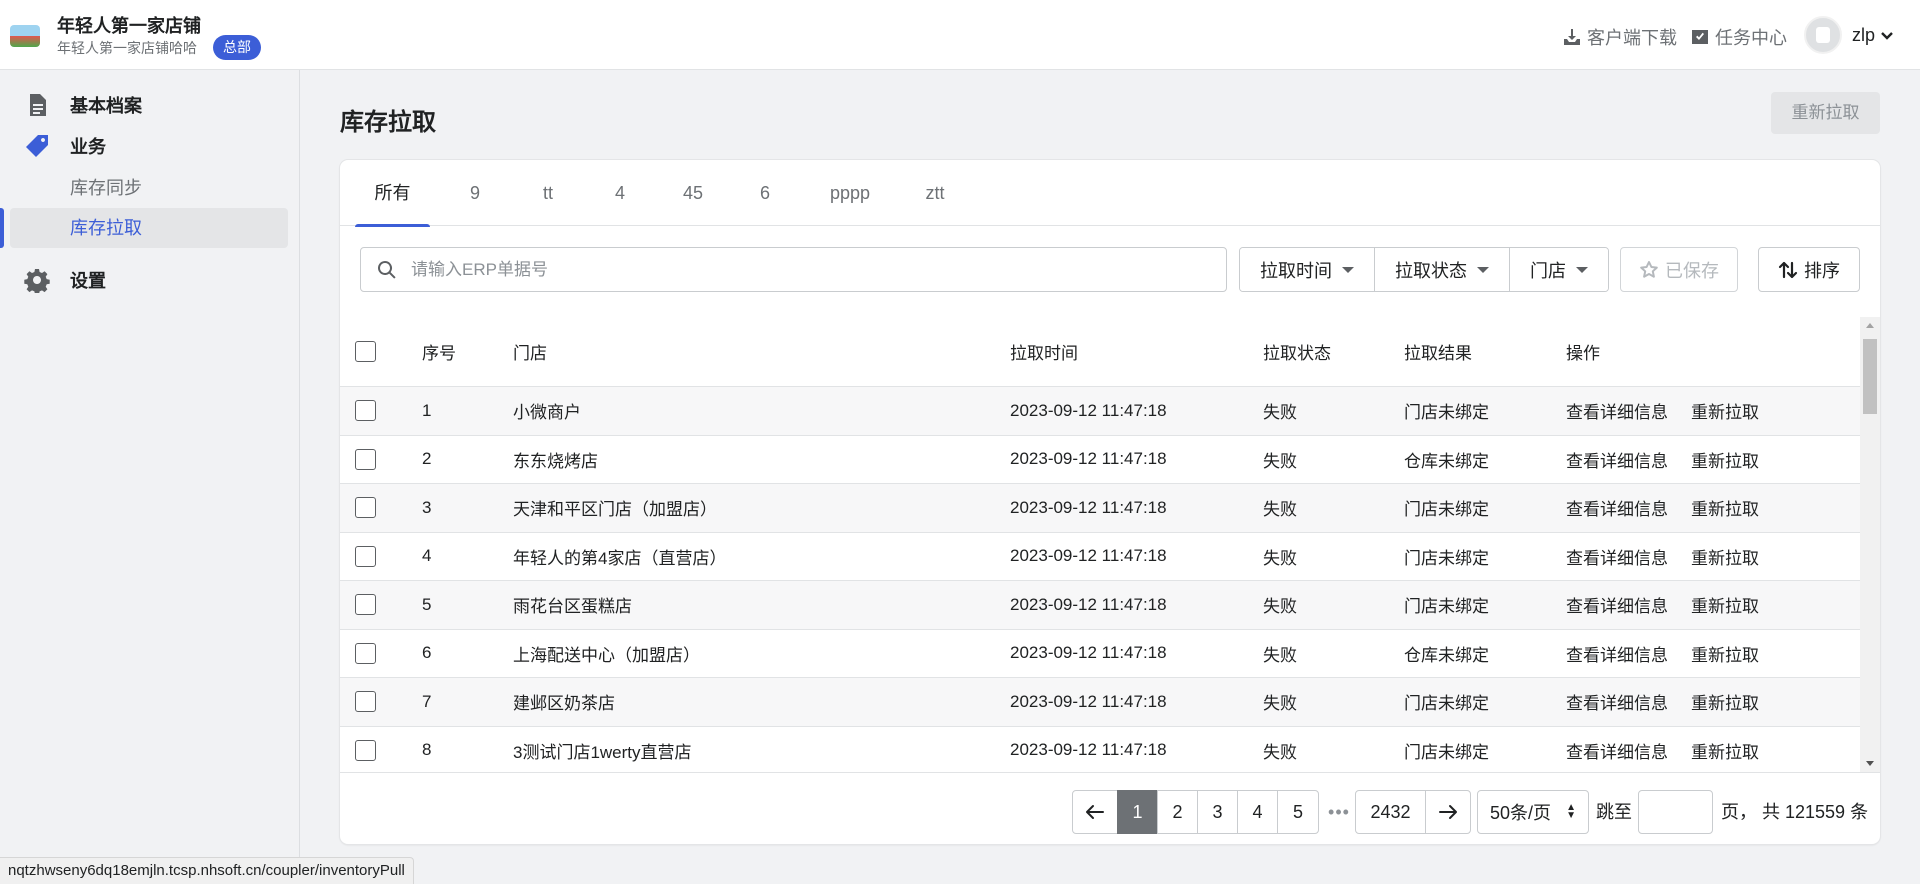 This screenshot has height=884, width=1920. Describe the element at coordinates (548, 193) in the screenshot. I see `tab-tt: tt` at that location.